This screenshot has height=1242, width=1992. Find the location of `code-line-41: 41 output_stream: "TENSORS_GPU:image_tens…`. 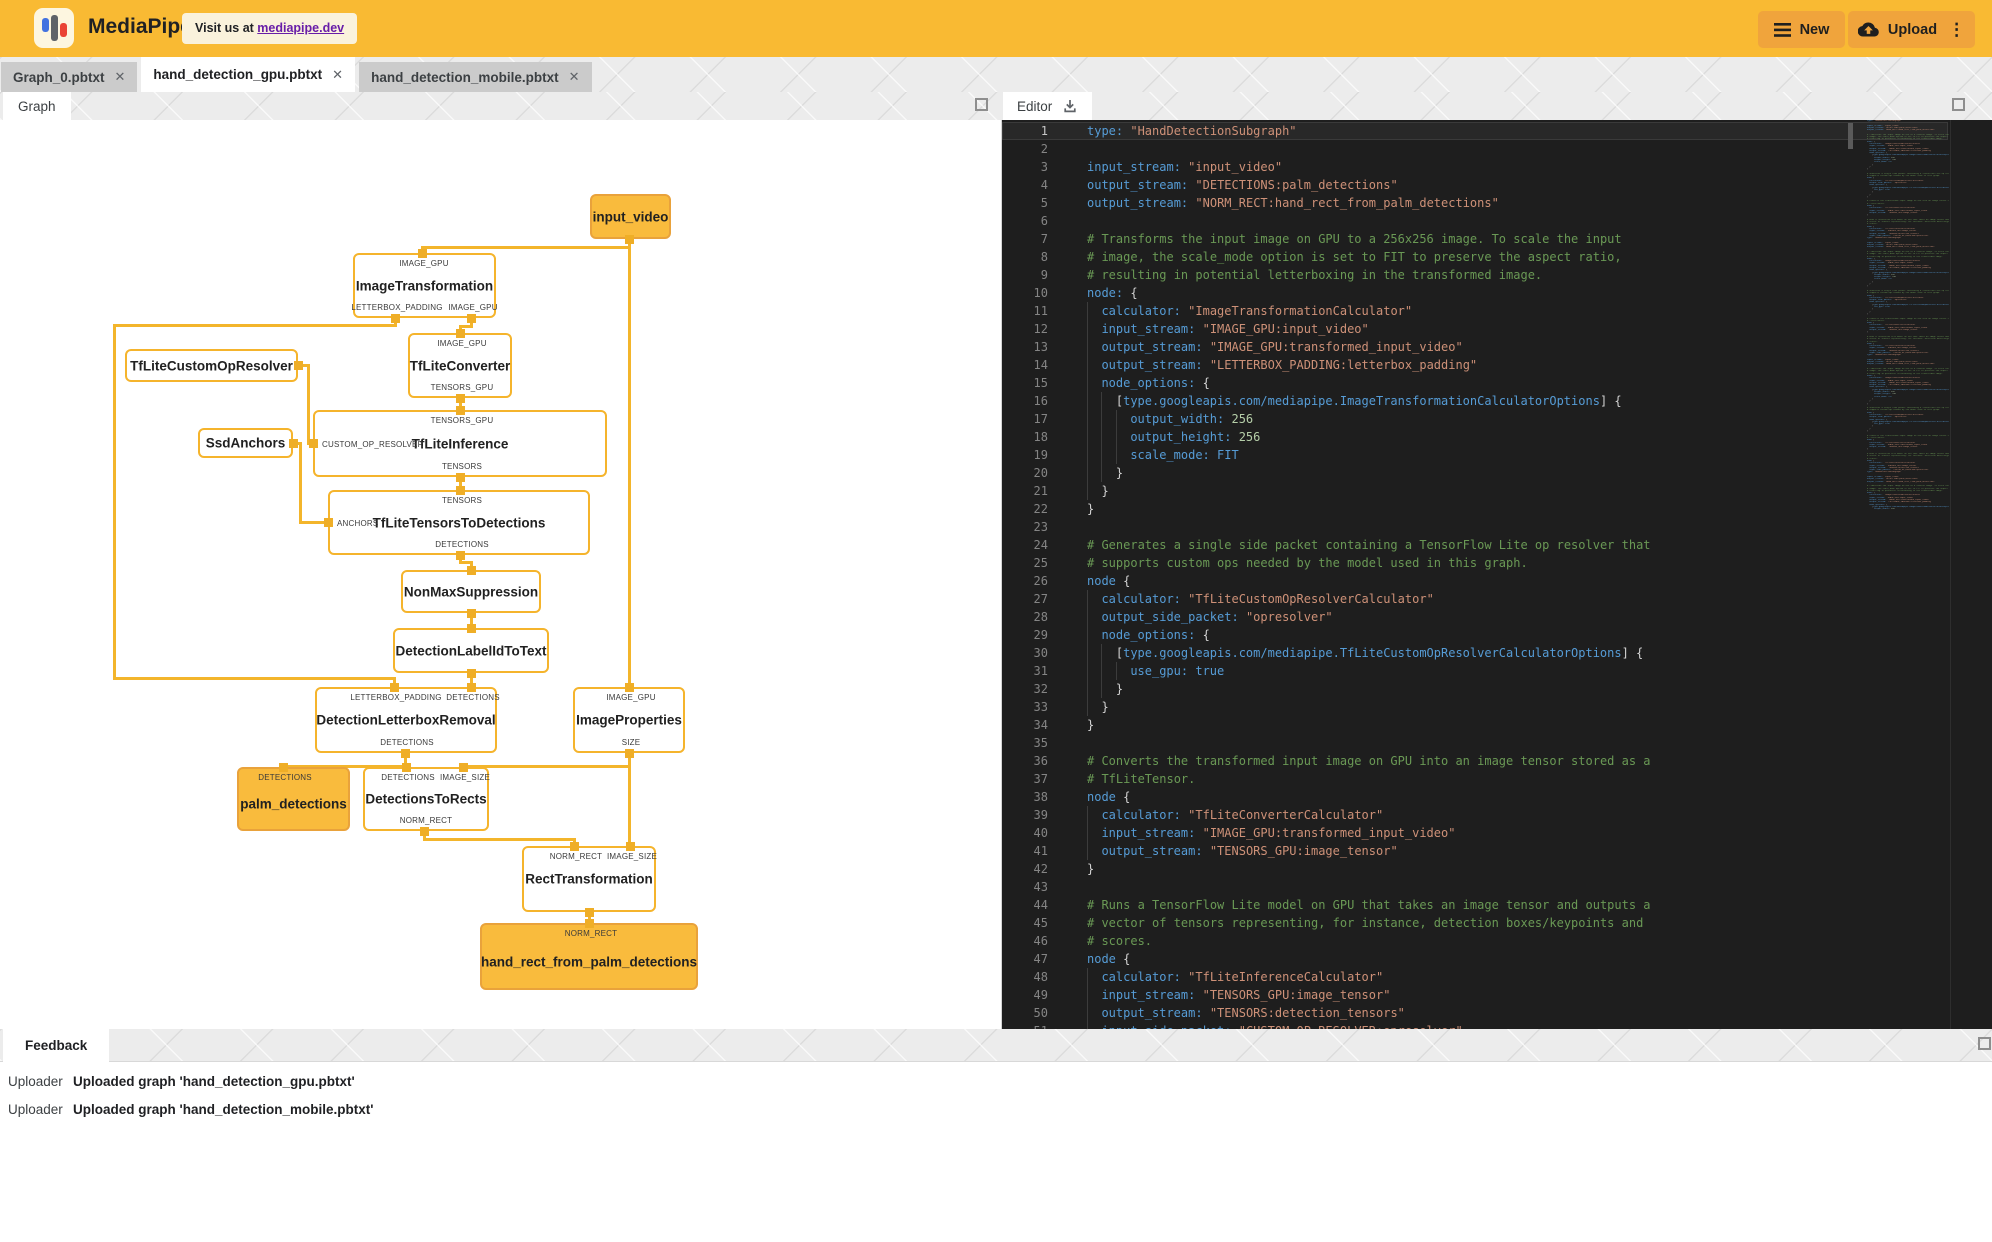

code-line-41: 41 output_stream: "TENSORS_GPU:image_tens… is located at coordinates (1475, 851).